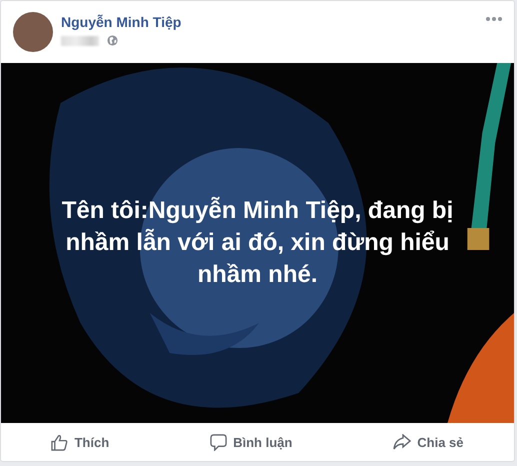  What do you see at coordinates (251, 442) in the screenshot?
I see `comment-button: Bình luận` at bounding box center [251, 442].